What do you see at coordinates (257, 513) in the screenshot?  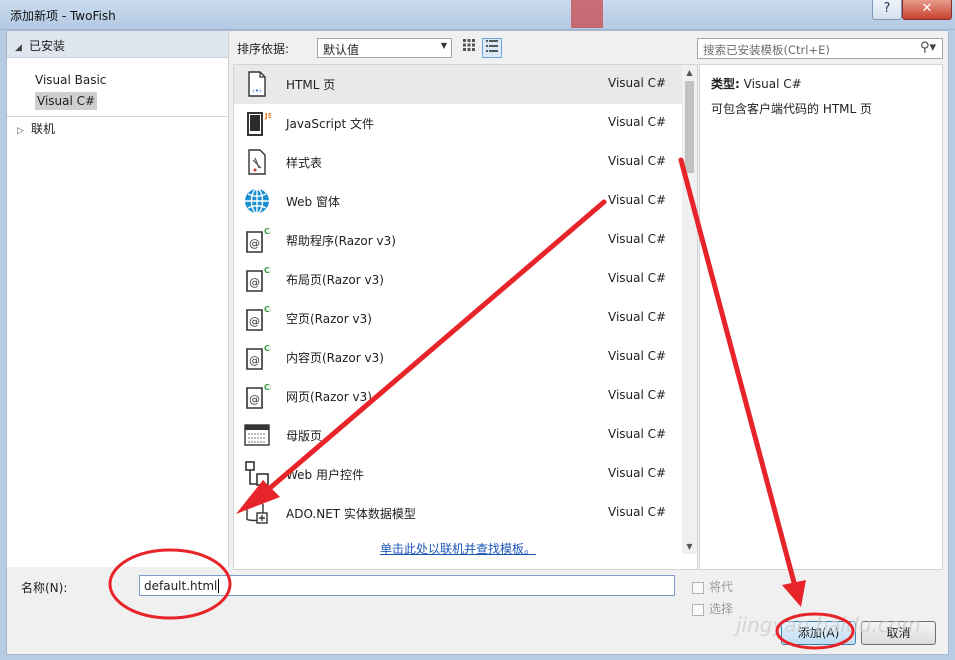 I see `entity-model-icon` at bounding box center [257, 513].